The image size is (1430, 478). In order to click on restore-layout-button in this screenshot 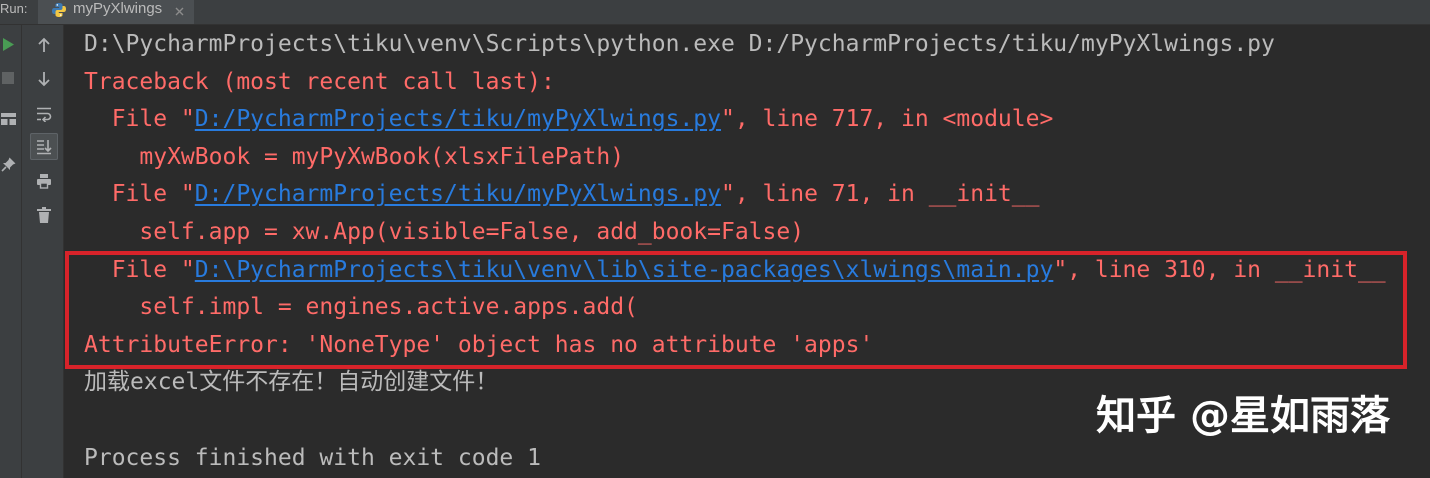, I will do `click(8, 119)`.